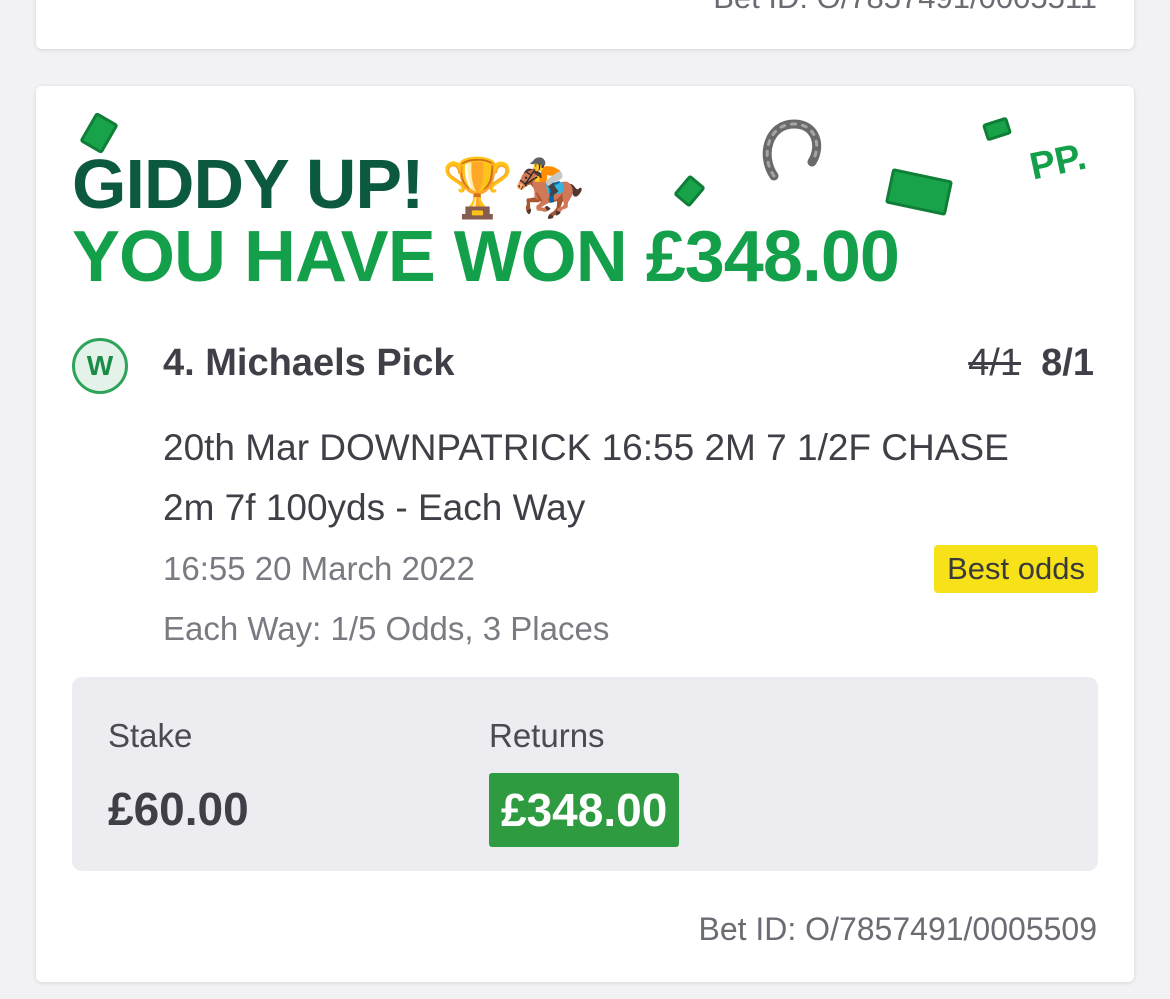 This screenshot has width=1170, height=999. Describe the element at coordinates (1016, 569) in the screenshot. I see `best-odds-badge: Best odds` at that location.